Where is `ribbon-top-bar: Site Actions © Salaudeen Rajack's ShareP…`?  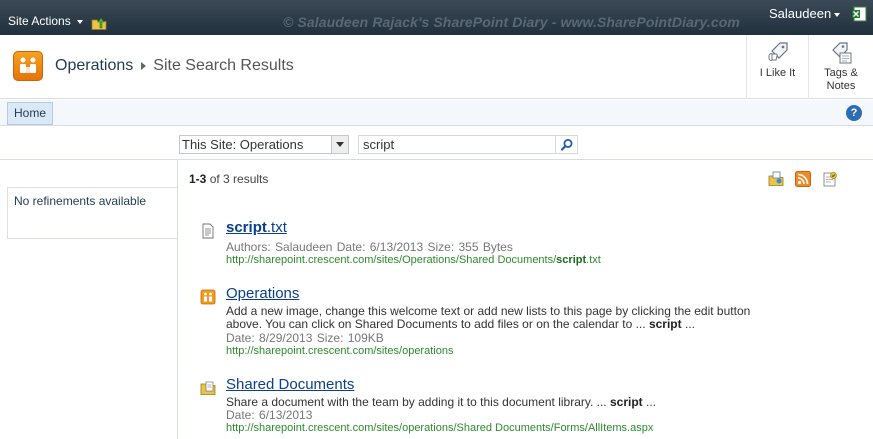 ribbon-top-bar: Site Actions © Salaudeen Rajack's ShareP… is located at coordinates (436, 17).